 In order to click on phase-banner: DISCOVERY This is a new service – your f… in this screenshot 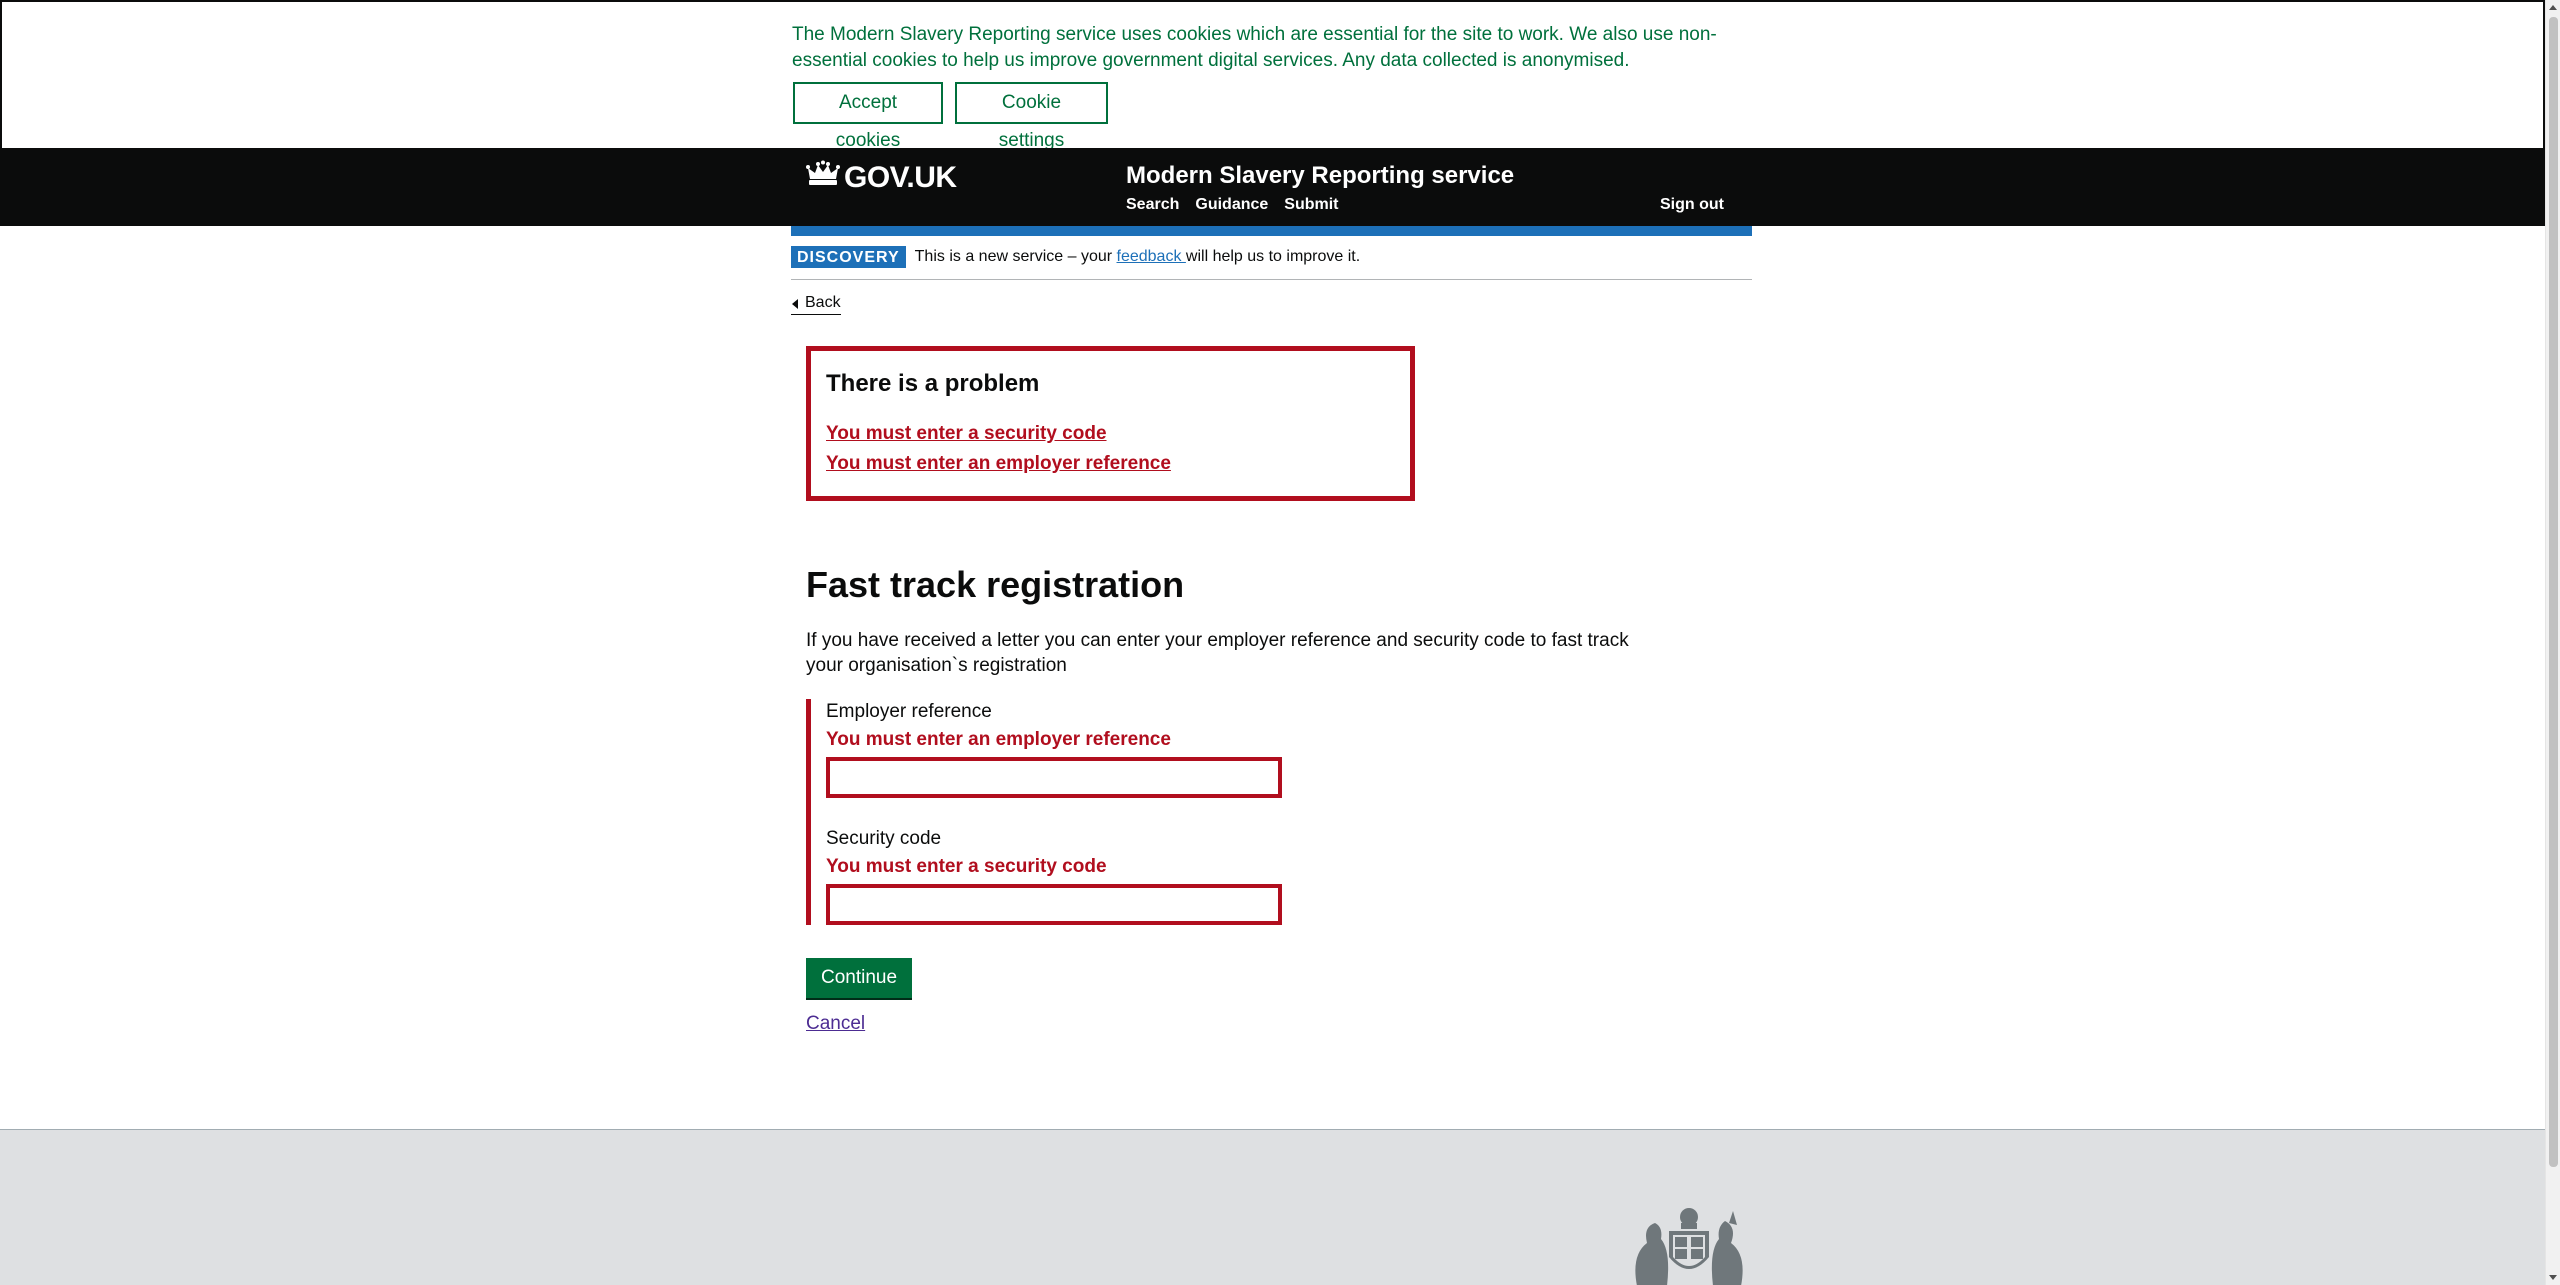, I will do `click(1271, 263)`.